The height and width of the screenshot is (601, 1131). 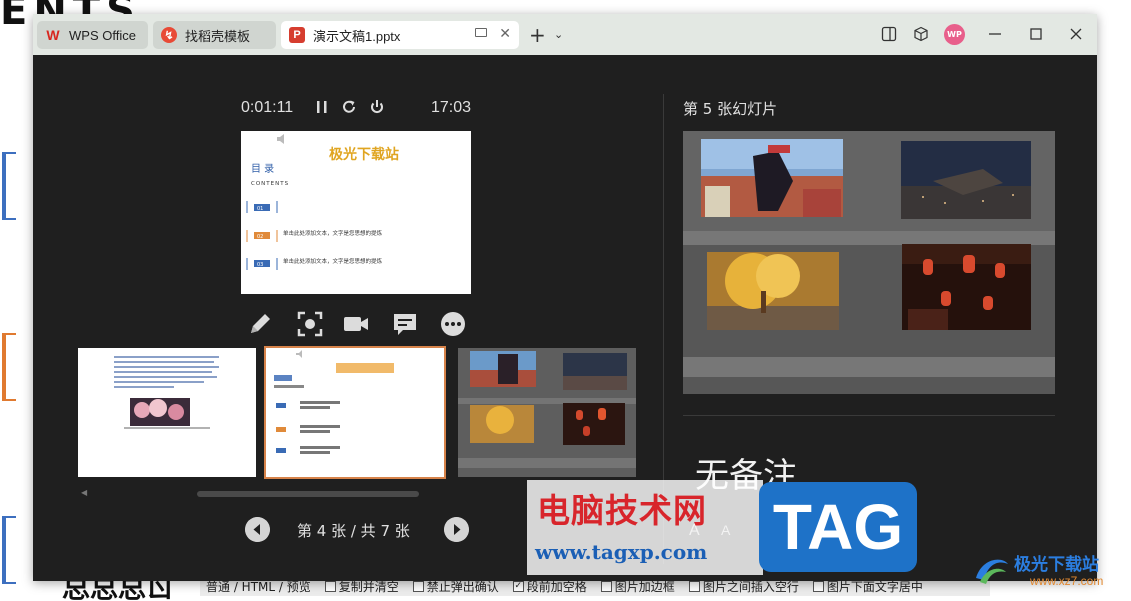 What do you see at coordinates (364, 154) in the screenshot?
I see `slide-title: 极光下载站` at bounding box center [364, 154].